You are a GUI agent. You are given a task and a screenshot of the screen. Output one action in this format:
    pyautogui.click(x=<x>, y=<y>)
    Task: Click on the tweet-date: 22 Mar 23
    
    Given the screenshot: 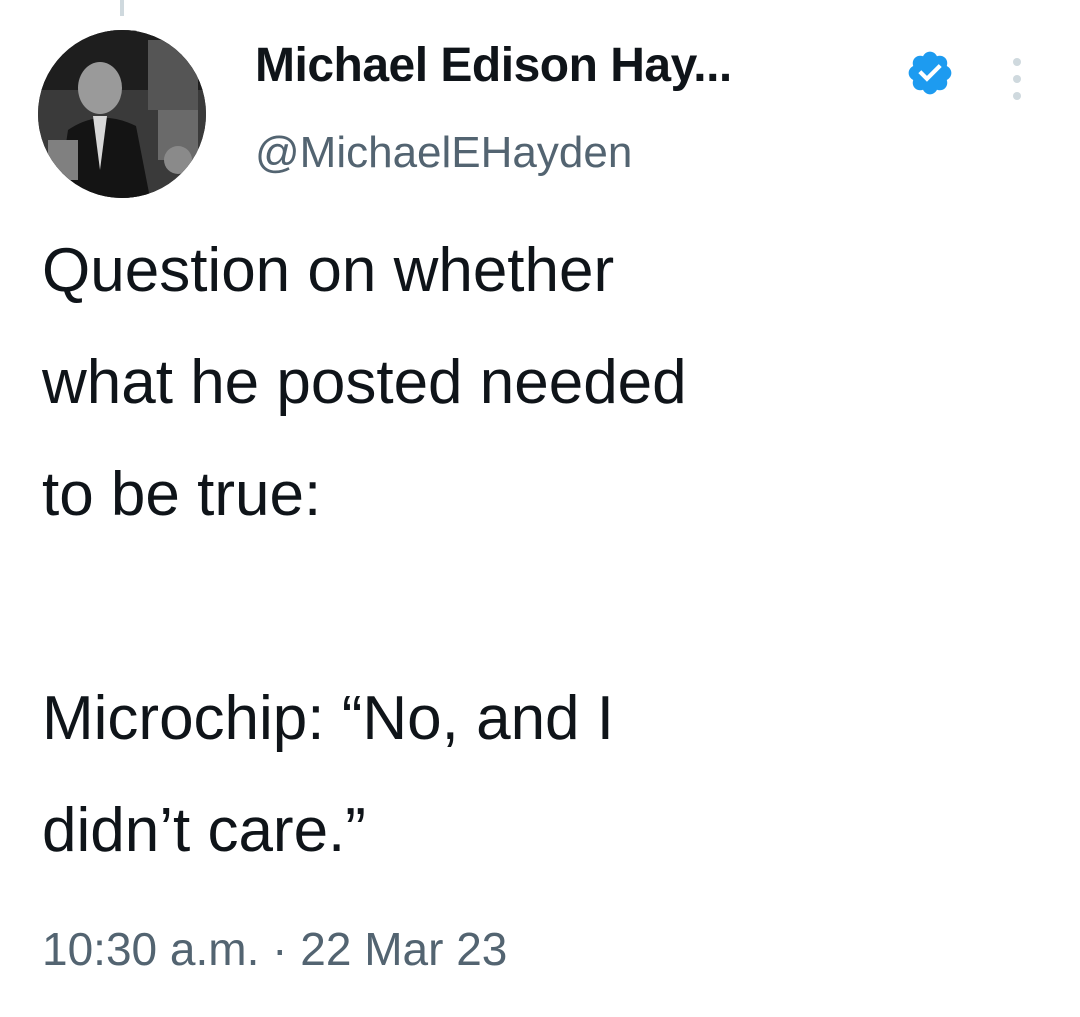 What is the action you would take?
    pyautogui.click(x=404, y=949)
    